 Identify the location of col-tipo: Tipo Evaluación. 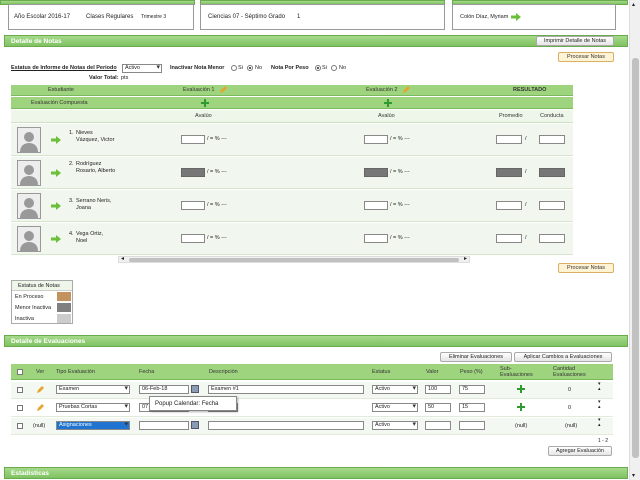
(75, 372).